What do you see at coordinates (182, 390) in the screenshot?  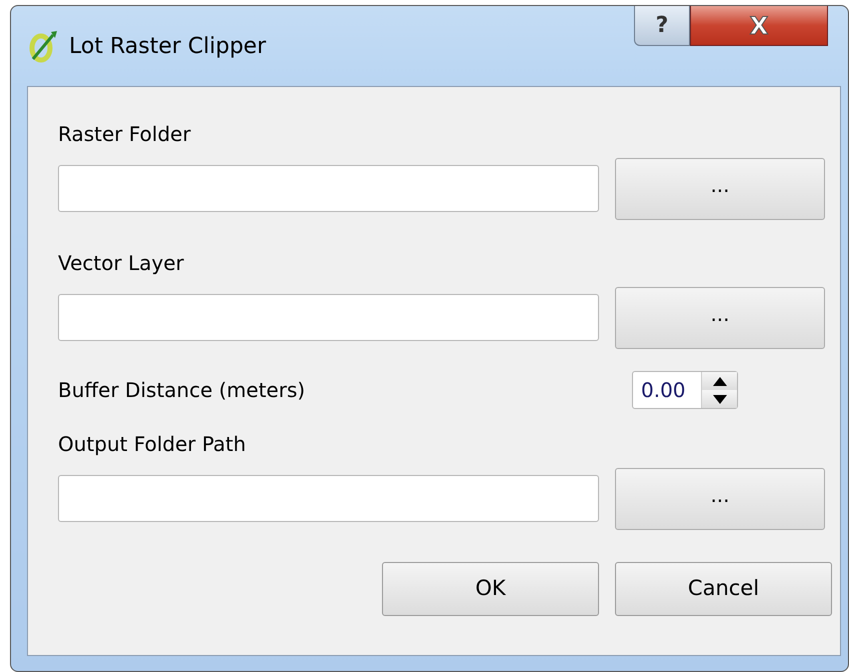 I see `field-label: Buffer Distance (meters)` at bounding box center [182, 390].